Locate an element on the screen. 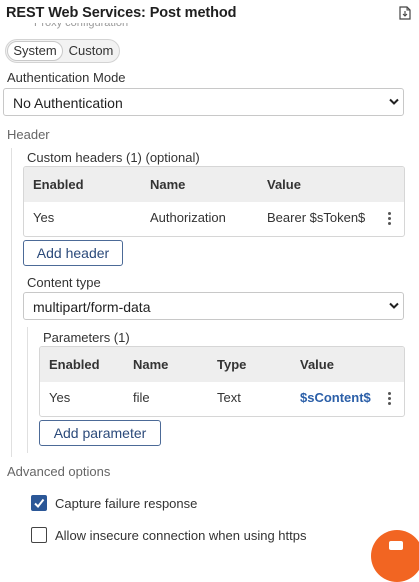 The height and width of the screenshot is (582, 419). page-title: REST Web Services: Post method is located at coordinates (121, 13).